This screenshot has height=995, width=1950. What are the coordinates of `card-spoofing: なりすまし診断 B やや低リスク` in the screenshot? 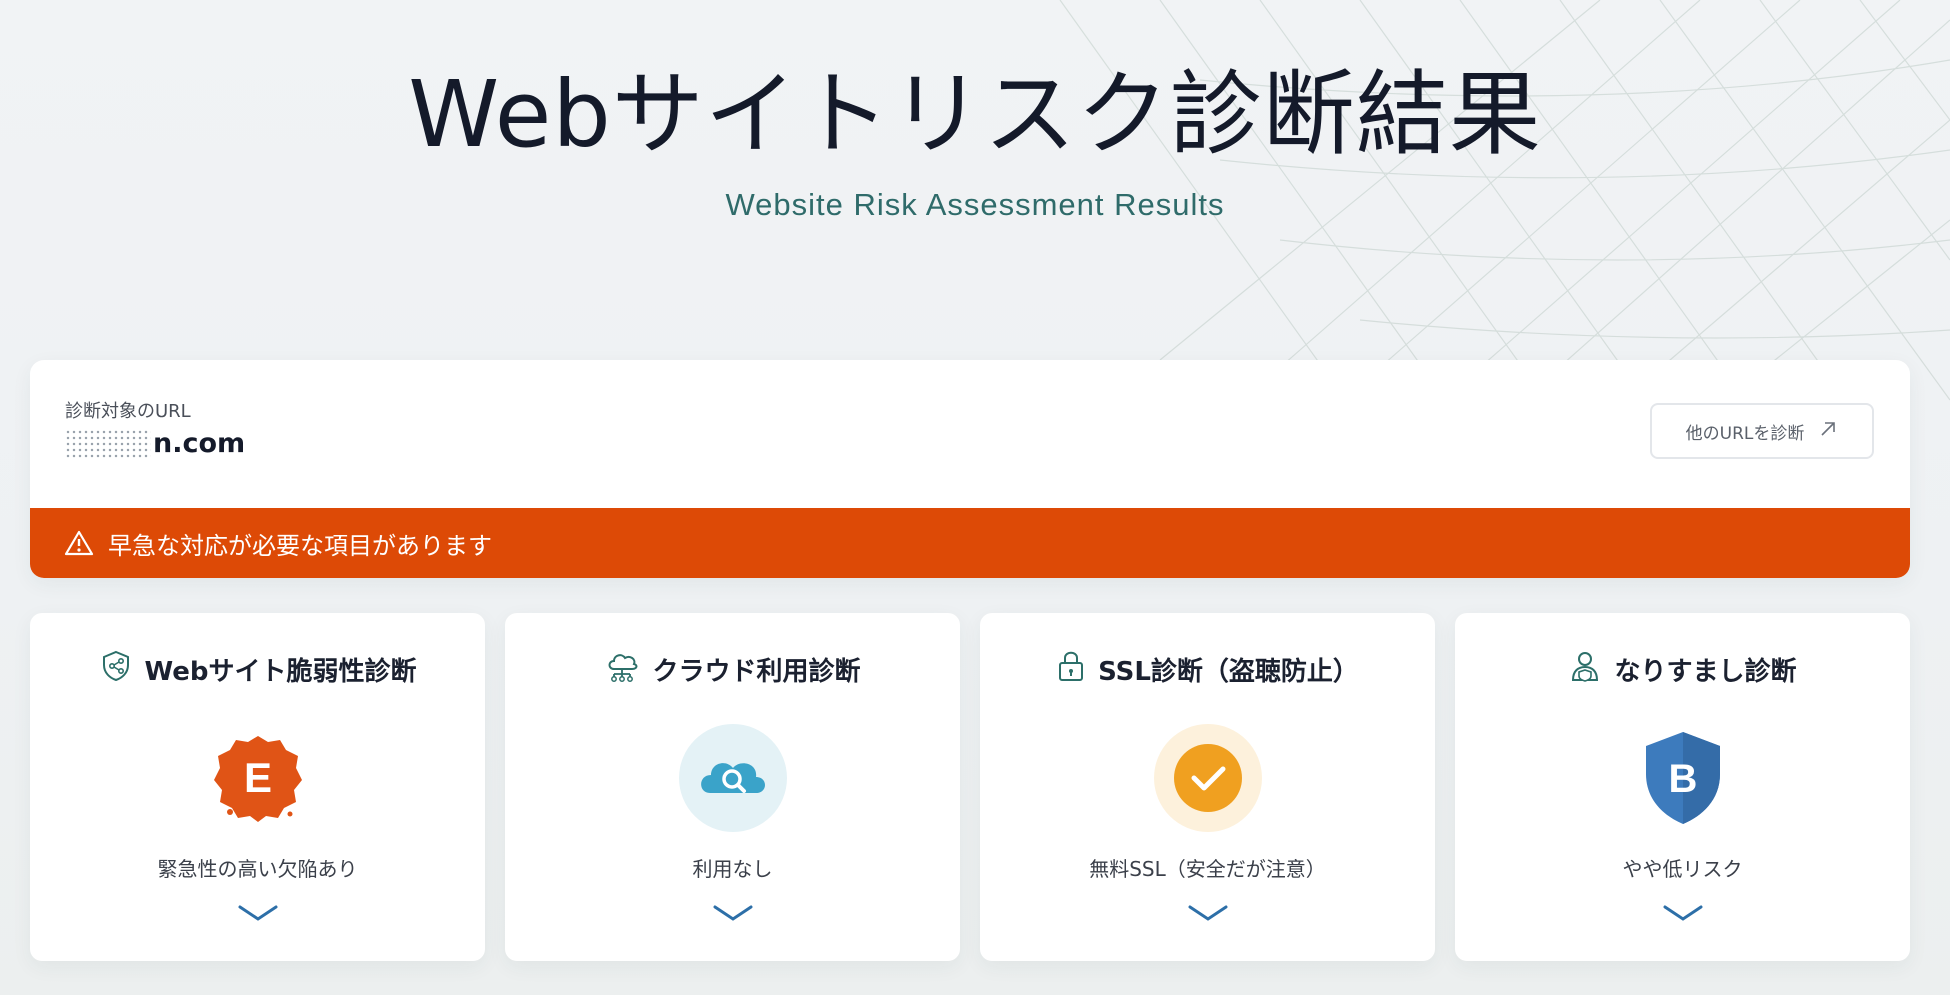 It's located at (1682, 787).